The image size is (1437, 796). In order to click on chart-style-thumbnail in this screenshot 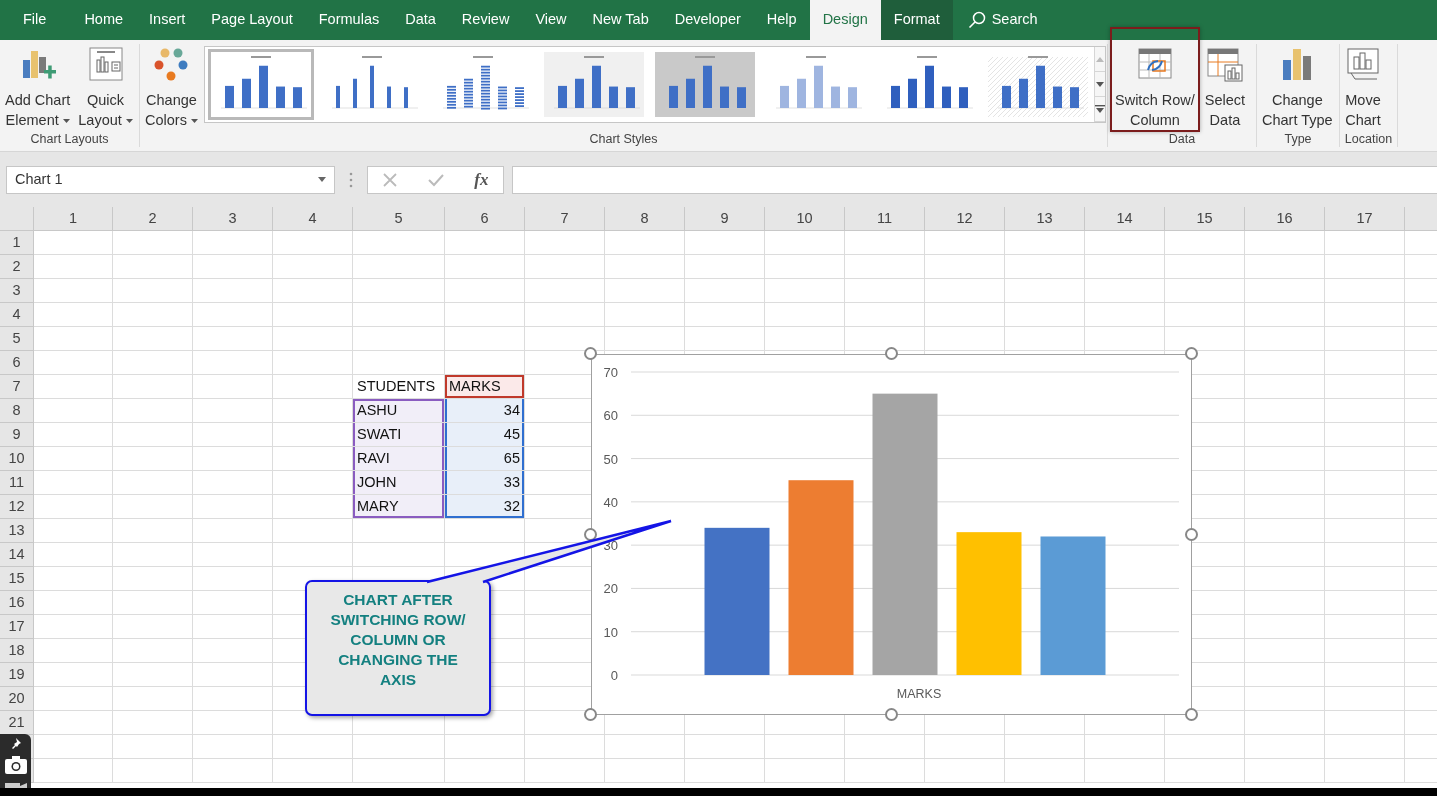, I will do `click(260, 84)`.